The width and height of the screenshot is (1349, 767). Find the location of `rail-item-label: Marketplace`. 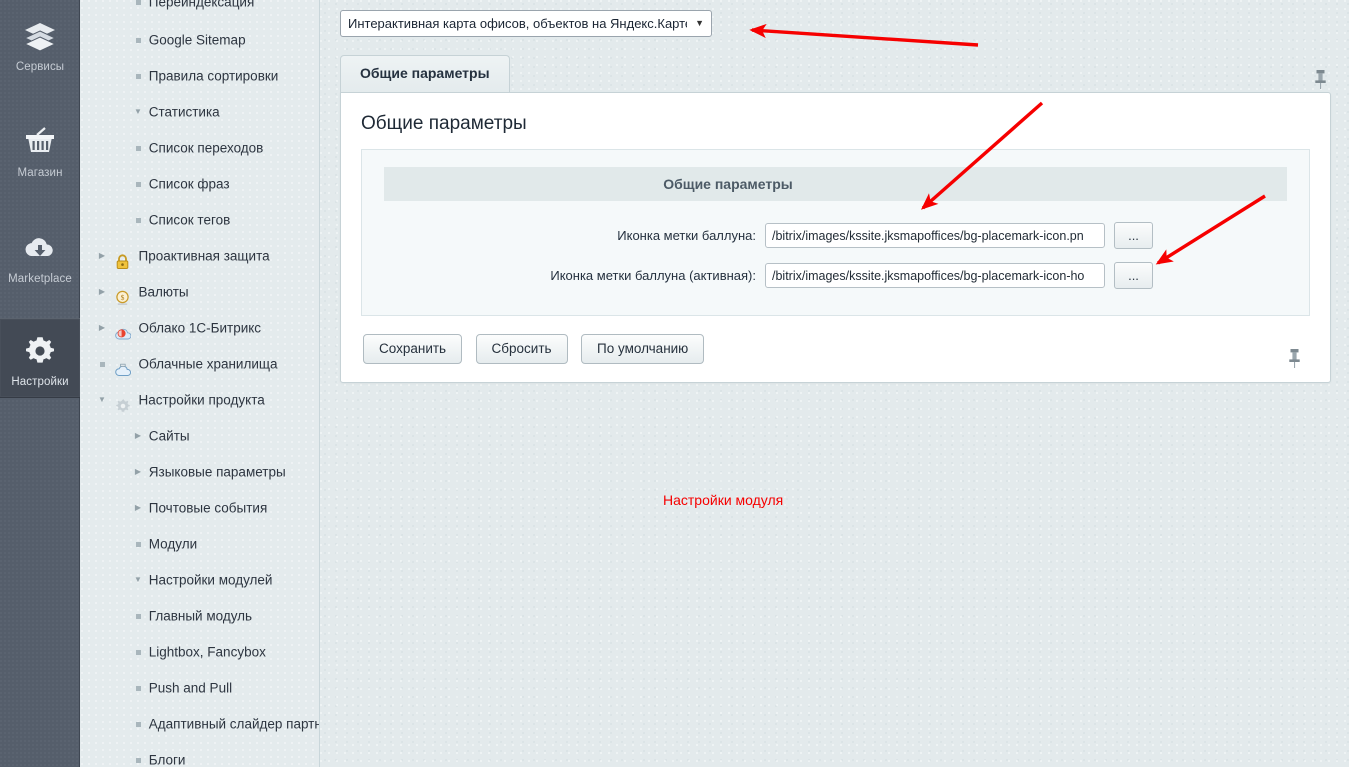

rail-item-label: Marketplace is located at coordinates (40, 279).